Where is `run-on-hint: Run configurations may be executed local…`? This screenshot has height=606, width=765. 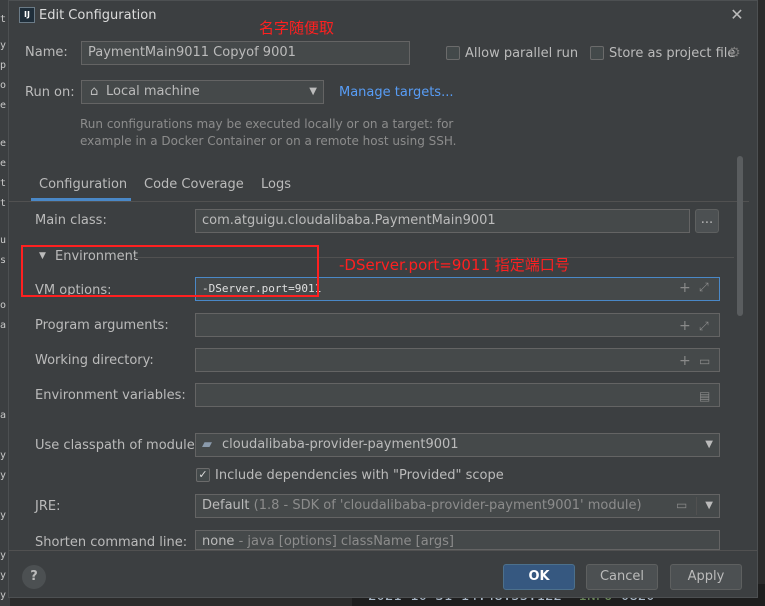
run-on-hint: Run configurations may be executed local… is located at coordinates (268, 132).